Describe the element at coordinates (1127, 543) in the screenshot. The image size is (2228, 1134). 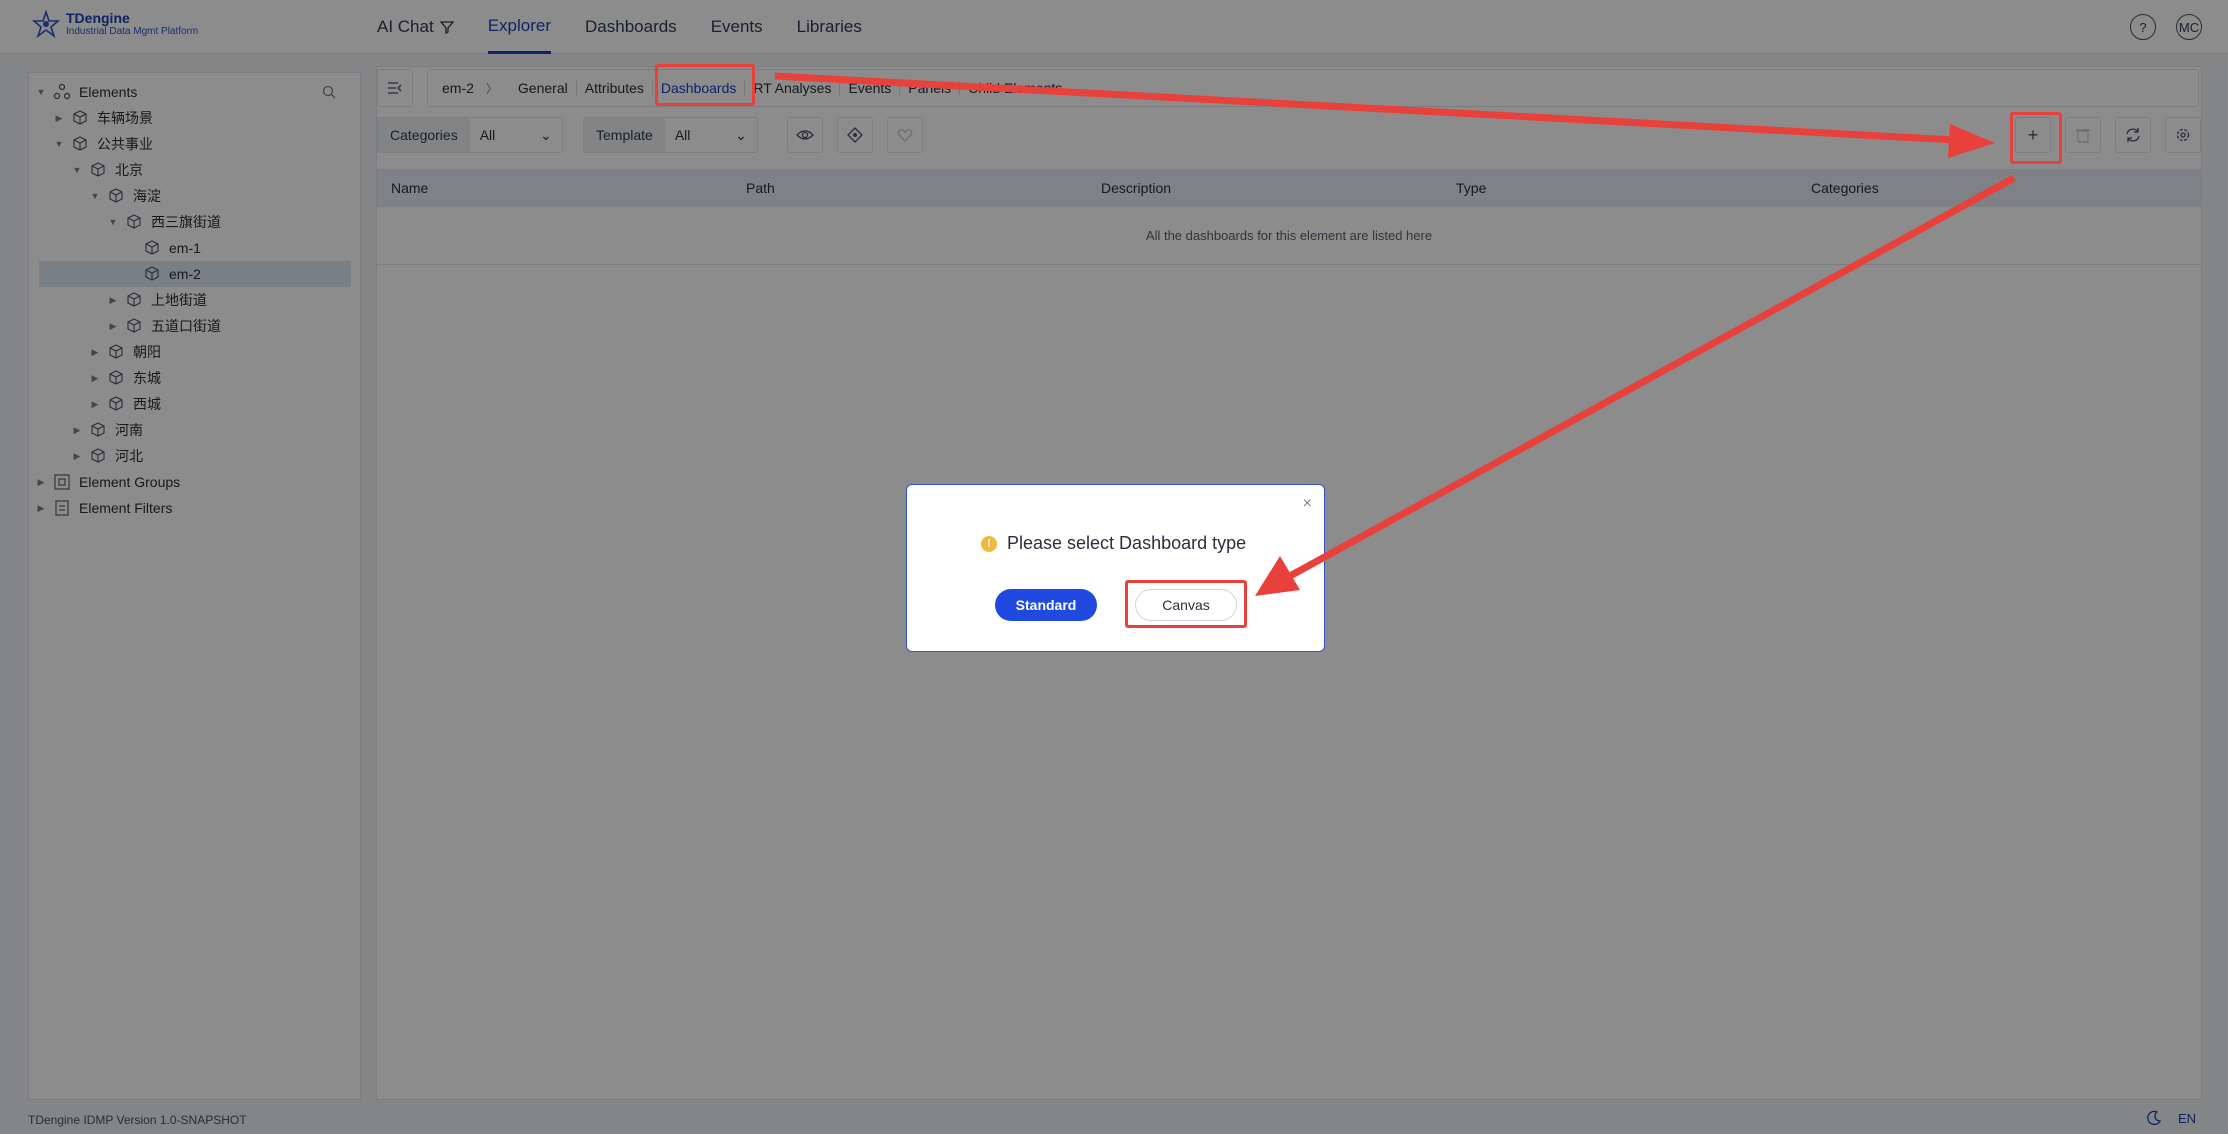
I see `dialog-message-text: Please select Dashboard type` at that location.